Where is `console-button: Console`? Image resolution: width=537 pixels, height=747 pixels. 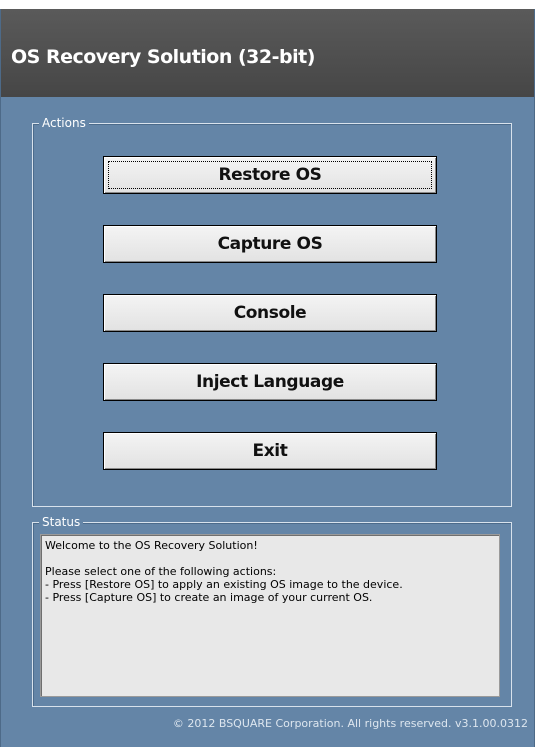
console-button: Console is located at coordinates (270, 313).